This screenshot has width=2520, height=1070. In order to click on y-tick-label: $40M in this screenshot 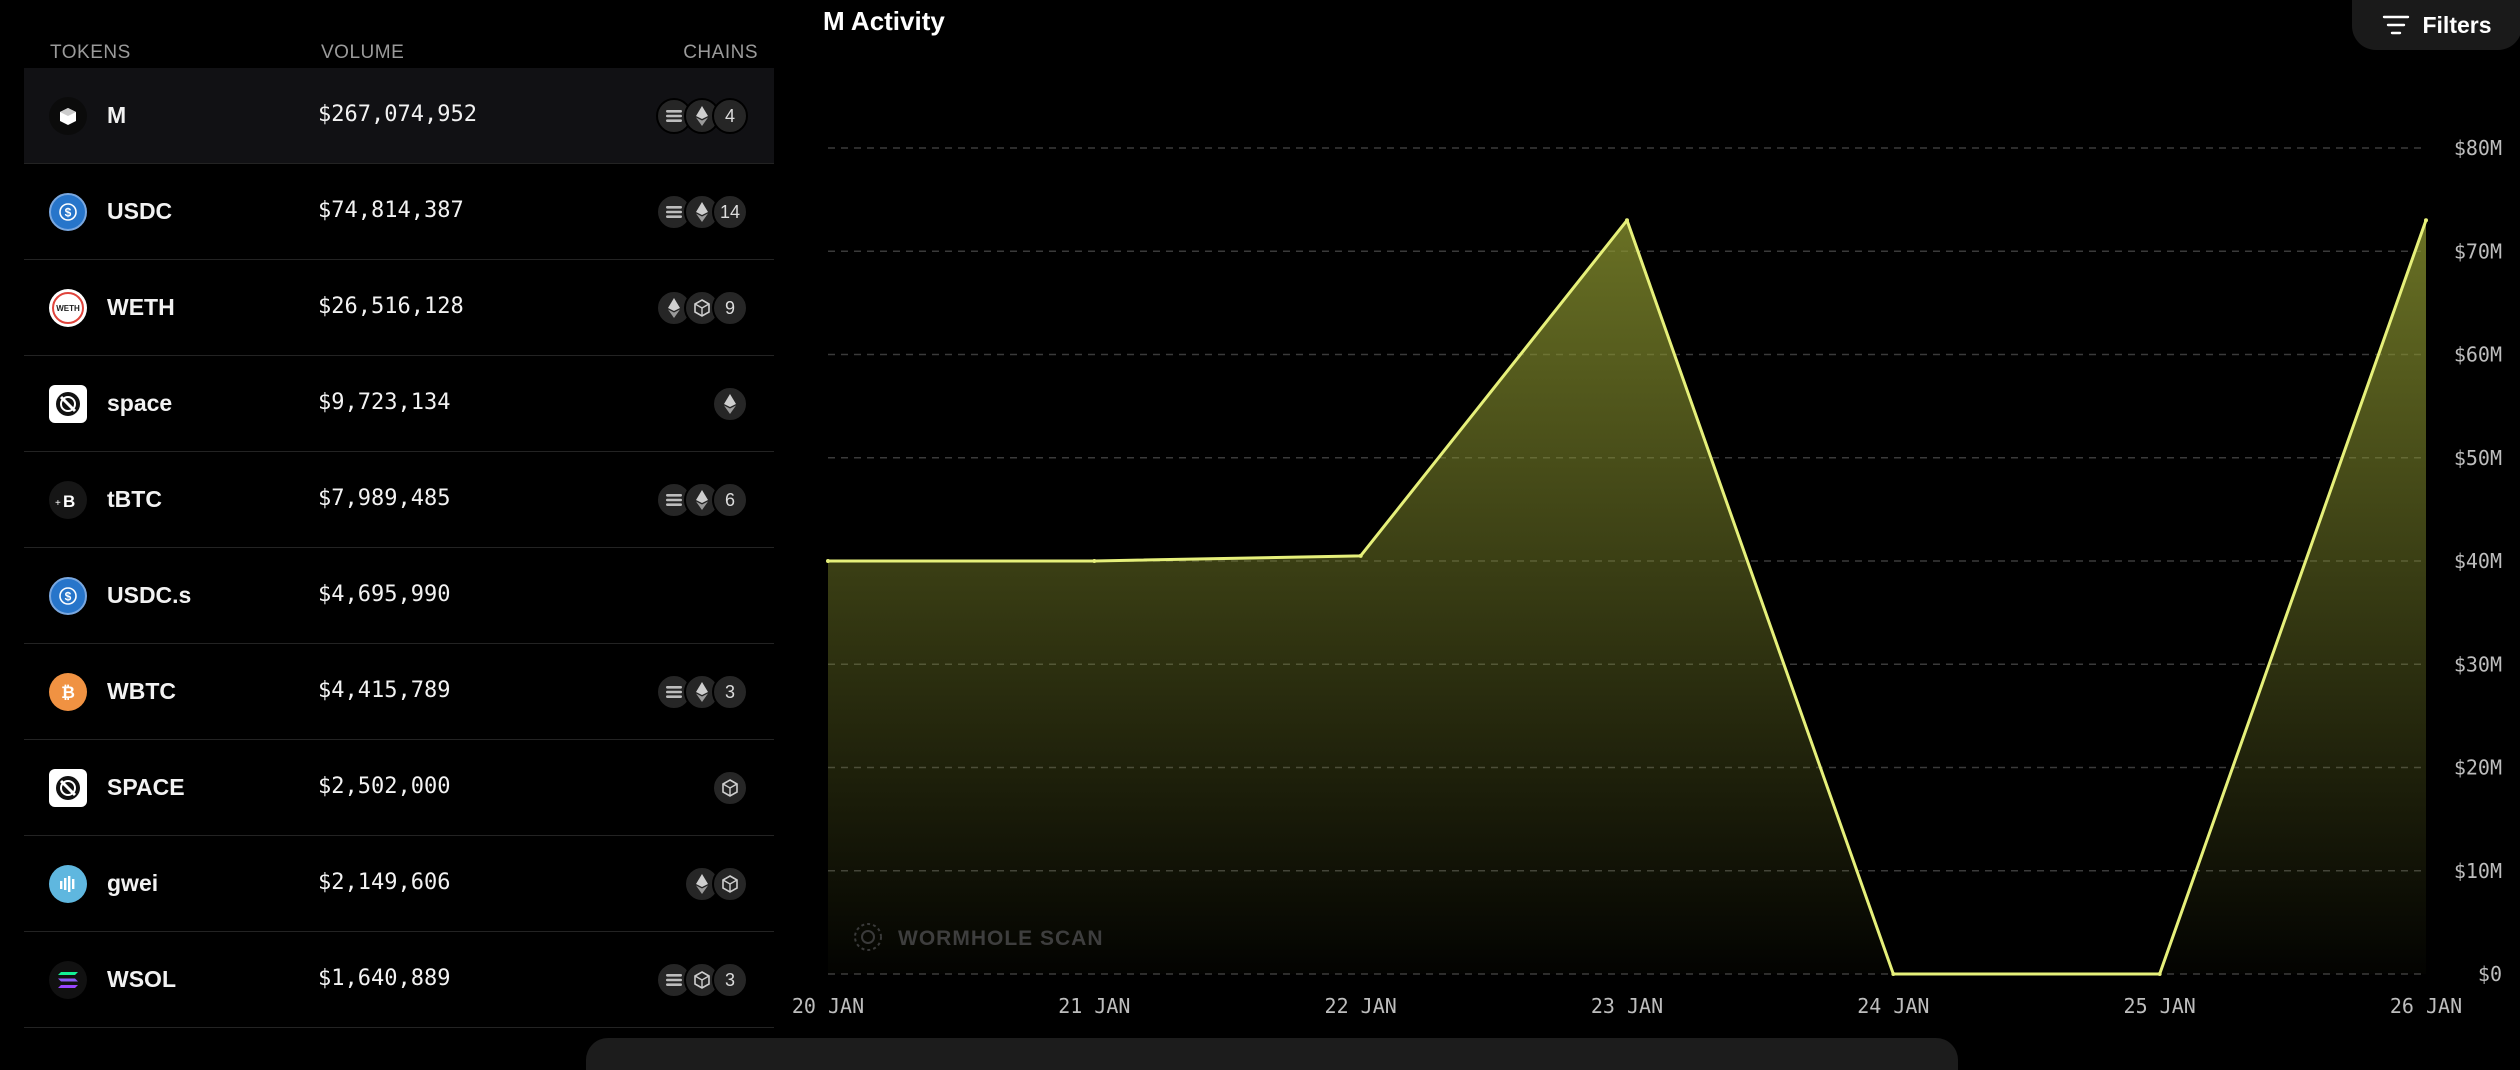, I will do `click(2478, 561)`.